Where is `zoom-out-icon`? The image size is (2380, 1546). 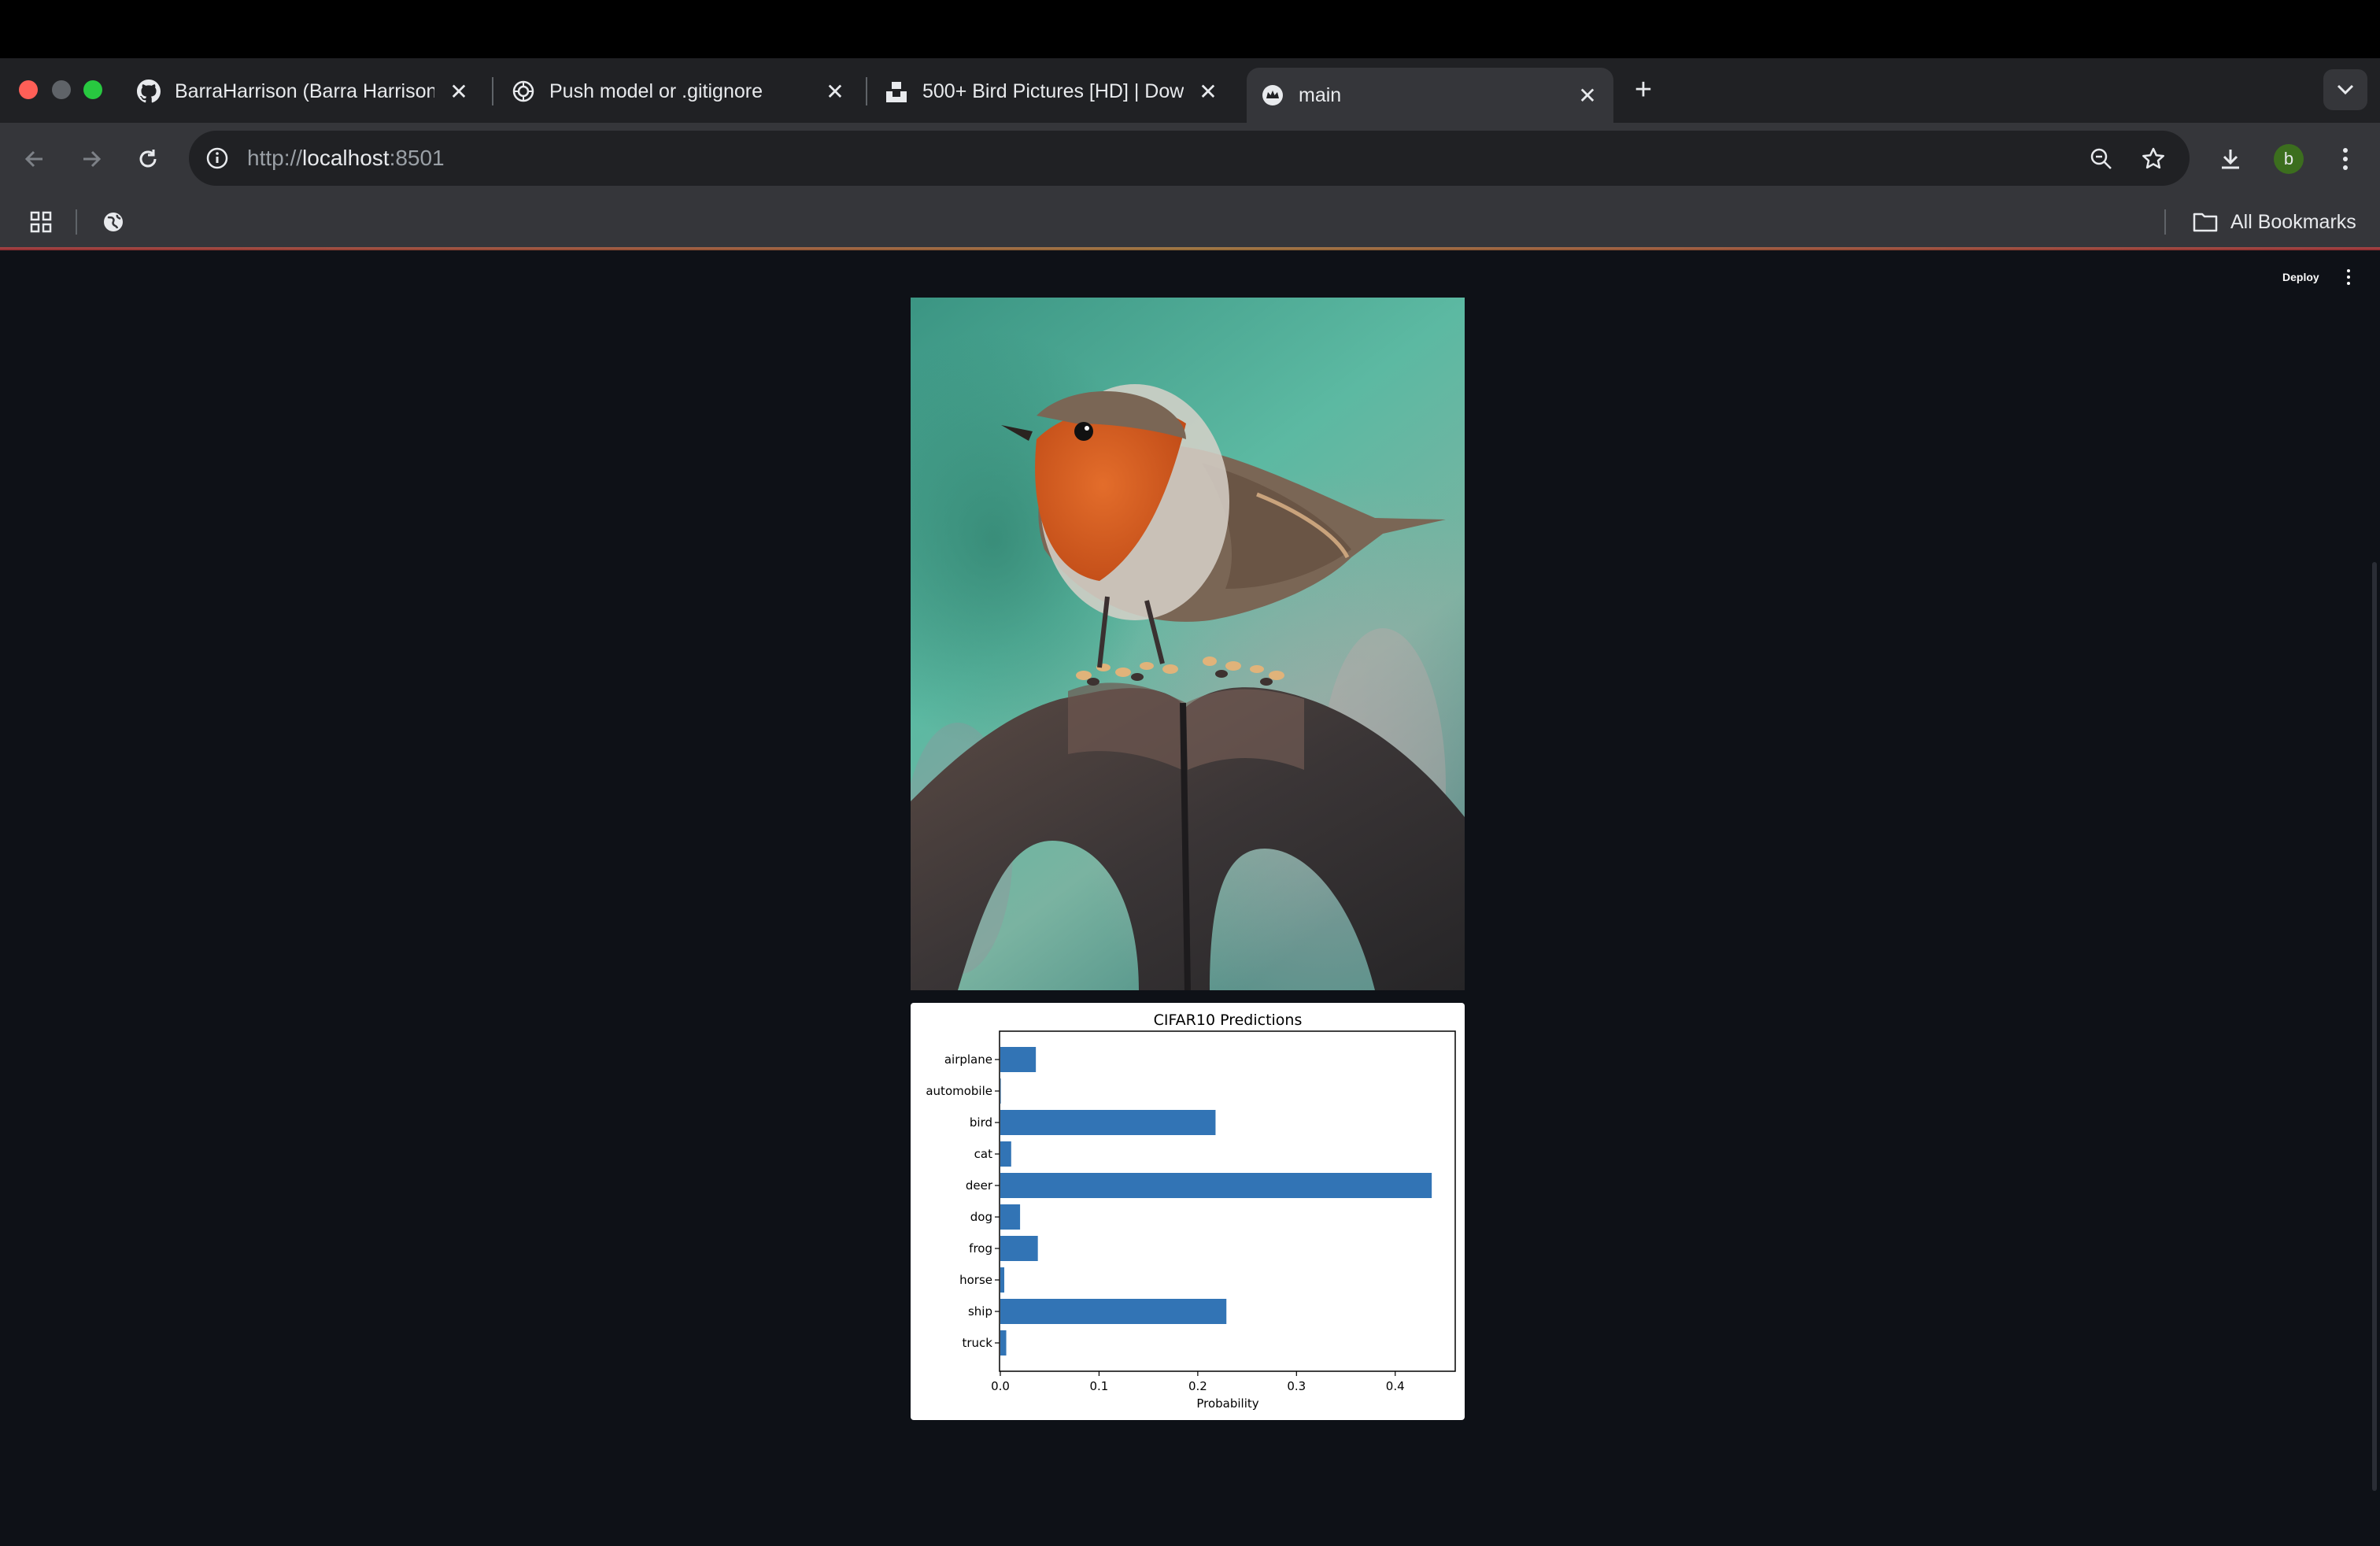 zoom-out-icon is located at coordinates (2101, 158).